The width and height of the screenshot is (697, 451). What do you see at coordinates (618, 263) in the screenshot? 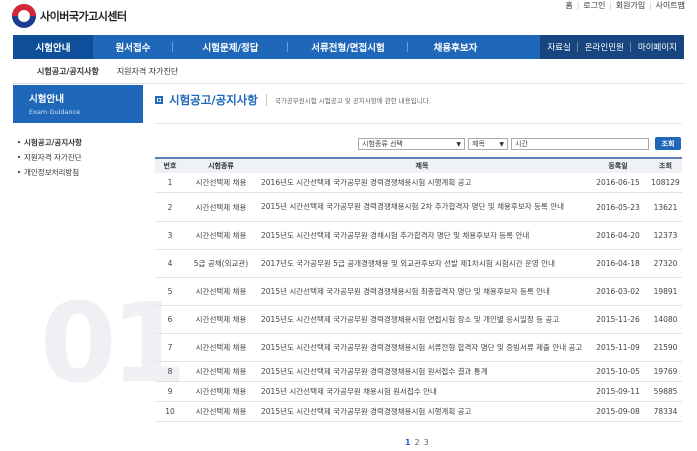
I see `row-date: 2016-04-18` at bounding box center [618, 263].